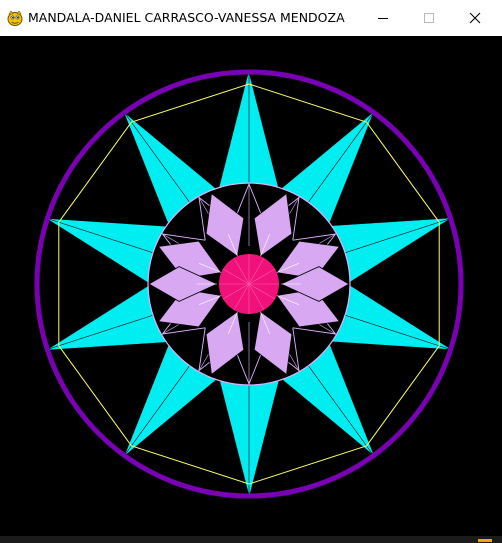 Image resolution: width=502 pixels, height=543 pixels. What do you see at coordinates (15, 18) in the screenshot?
I see `pygame-snake-icon` at bounding box center [15, 18].